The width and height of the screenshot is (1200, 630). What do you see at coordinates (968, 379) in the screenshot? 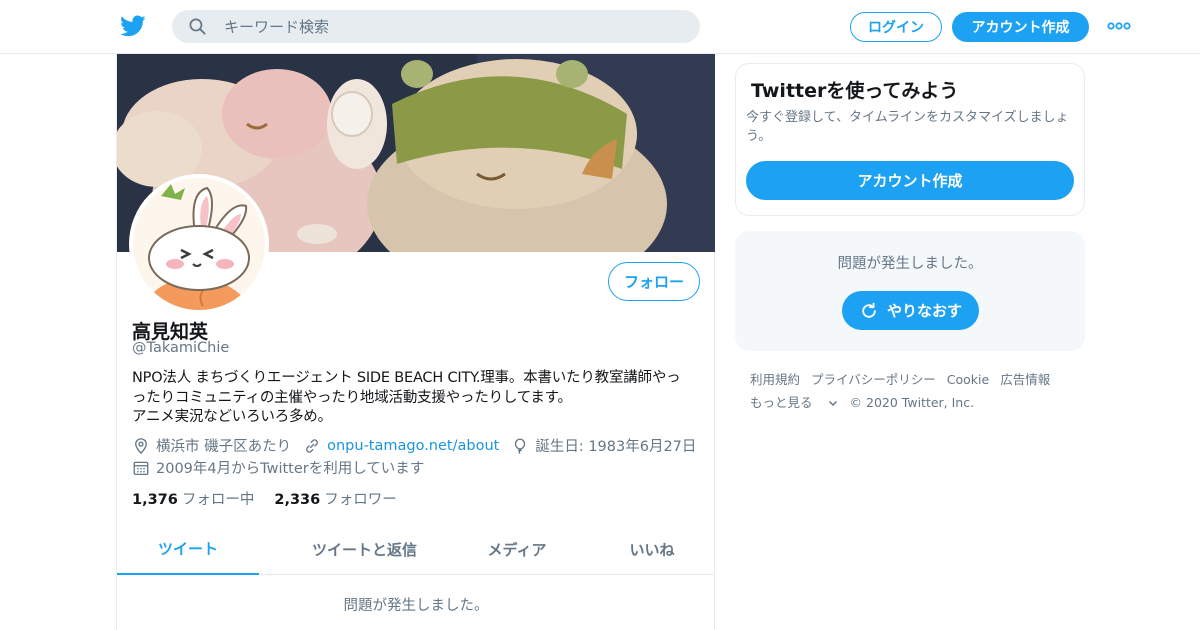
I see `footer-link-cookie: Cookie` at bounding box center [968, 379].